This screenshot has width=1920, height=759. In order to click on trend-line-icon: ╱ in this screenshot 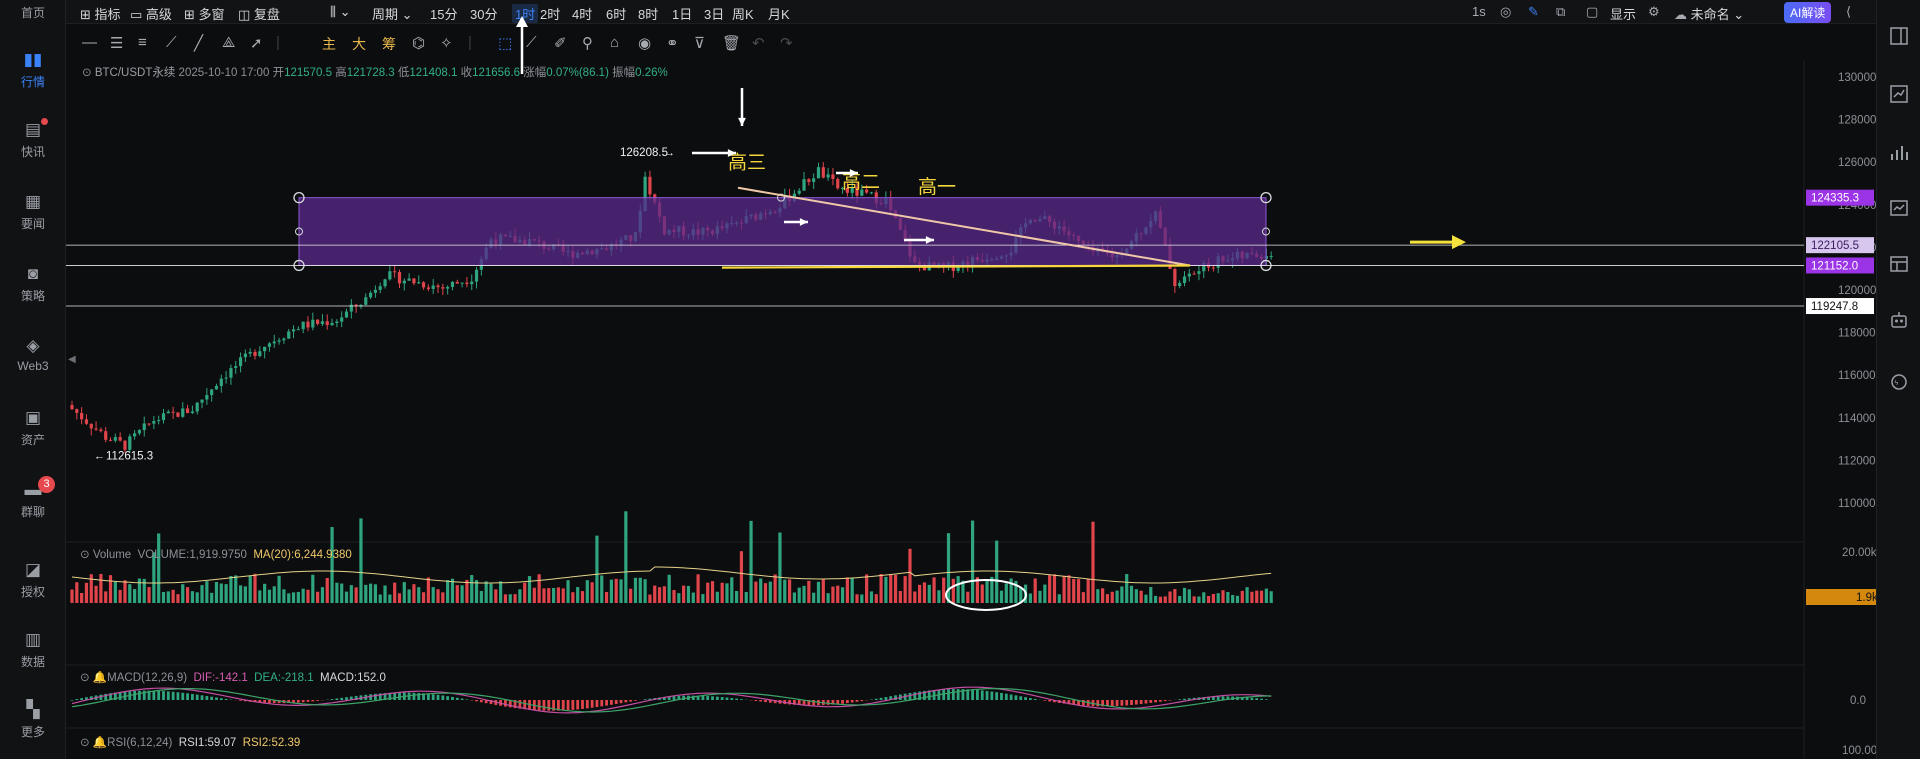, I will do `click(198, 43)`.